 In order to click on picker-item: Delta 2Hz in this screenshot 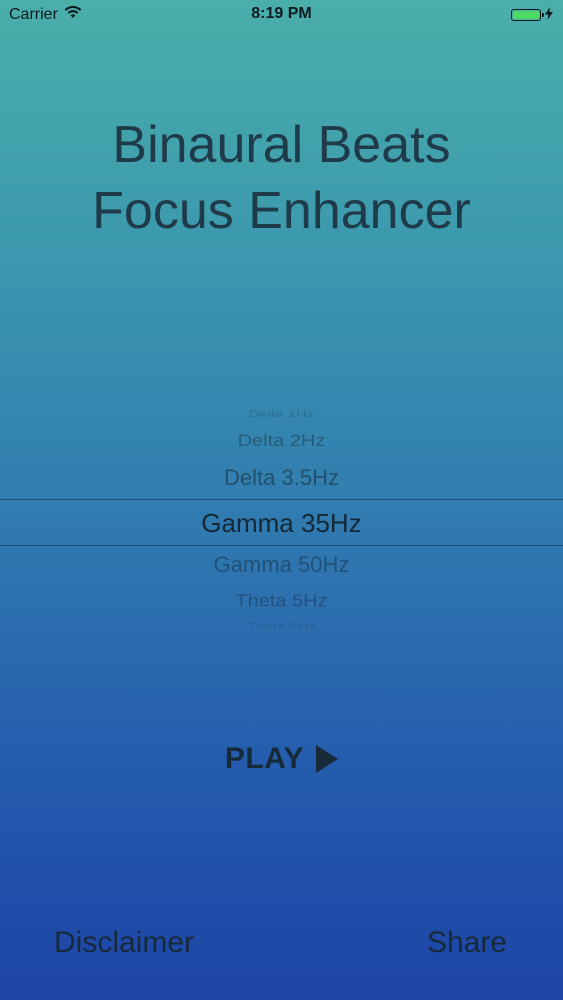, I will do `click(281, 442)`.